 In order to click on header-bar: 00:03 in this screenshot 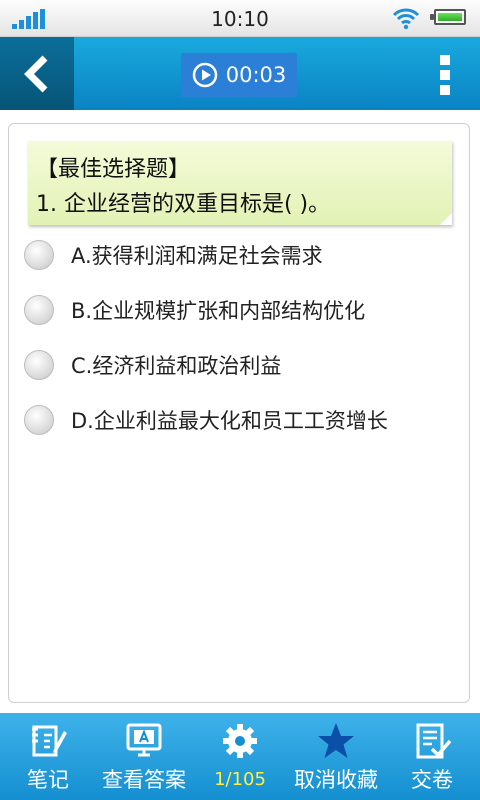, I will do `click(240, 73)`.